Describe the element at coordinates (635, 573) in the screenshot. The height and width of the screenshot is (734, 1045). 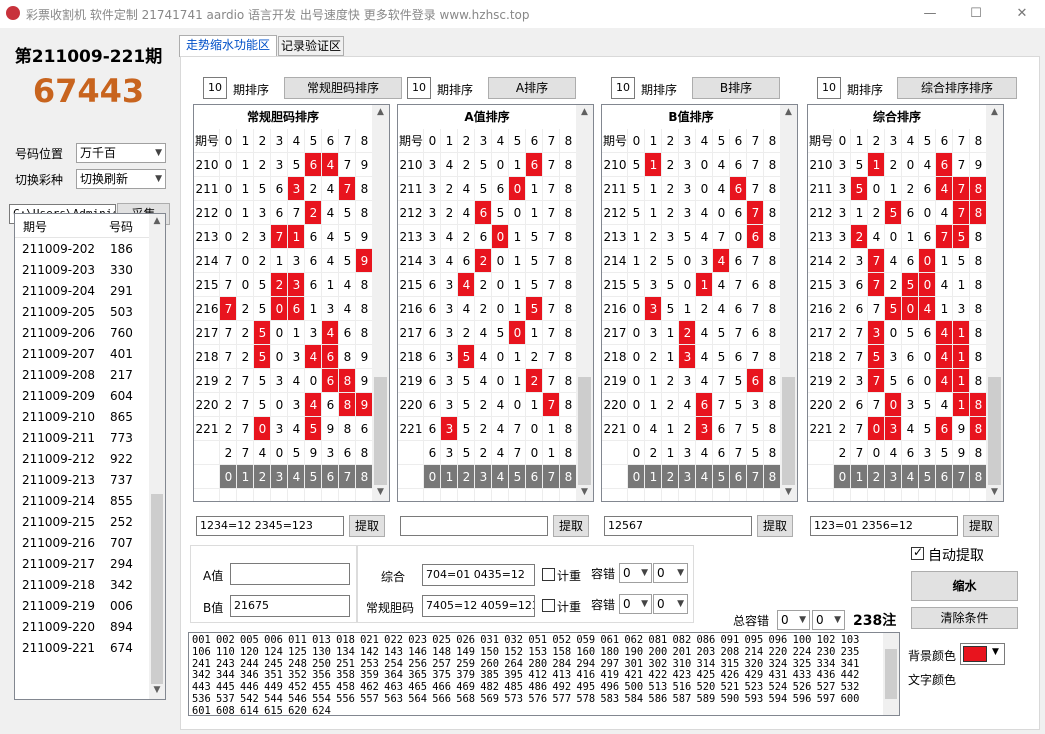
I see `zh-tol-select-1: 0 ▼` at that location.